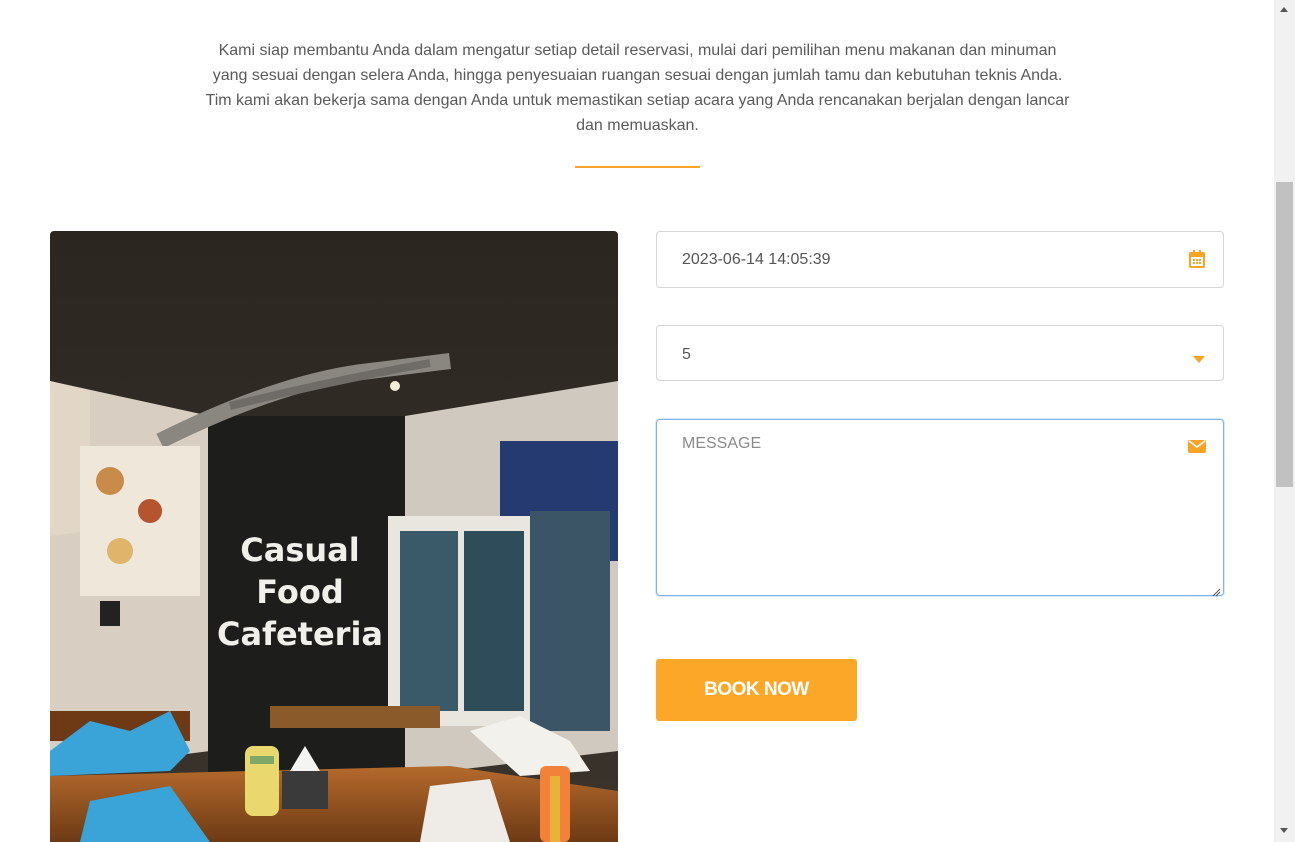 The height and width of the screenshot is (842, 1295). What do you see at coordinates (722, 443) in the screenshot?
I see `message-placeholder: MESSAGE` at bounding box center [722, 443].